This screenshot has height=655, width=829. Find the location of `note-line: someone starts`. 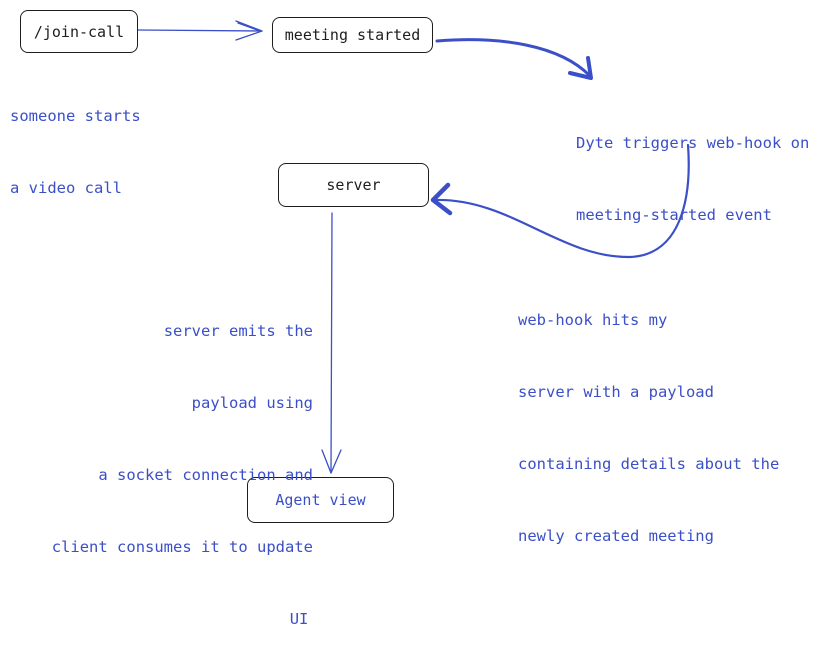

note-line: someone starts is located at coordinates (75, 116).